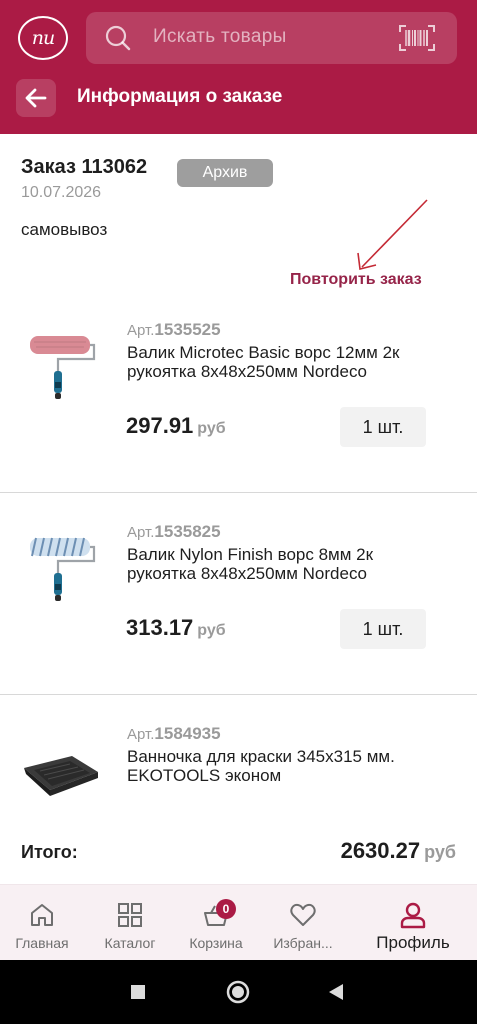 The height and width of the screenshot is (1024, 477). I want to click on order-date: 10.07.2026, so click(61, 192).